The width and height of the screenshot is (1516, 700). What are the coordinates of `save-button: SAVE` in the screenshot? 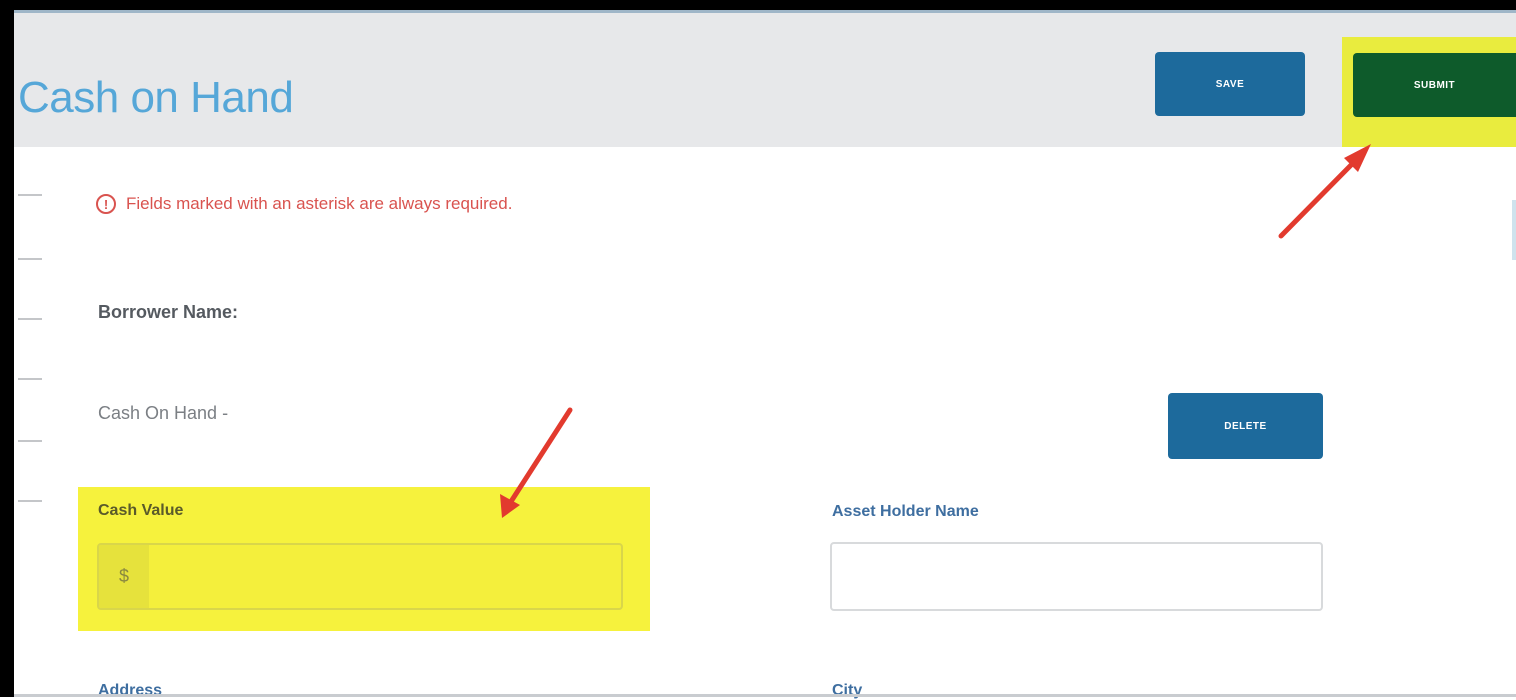 It's located at (1230, 84).